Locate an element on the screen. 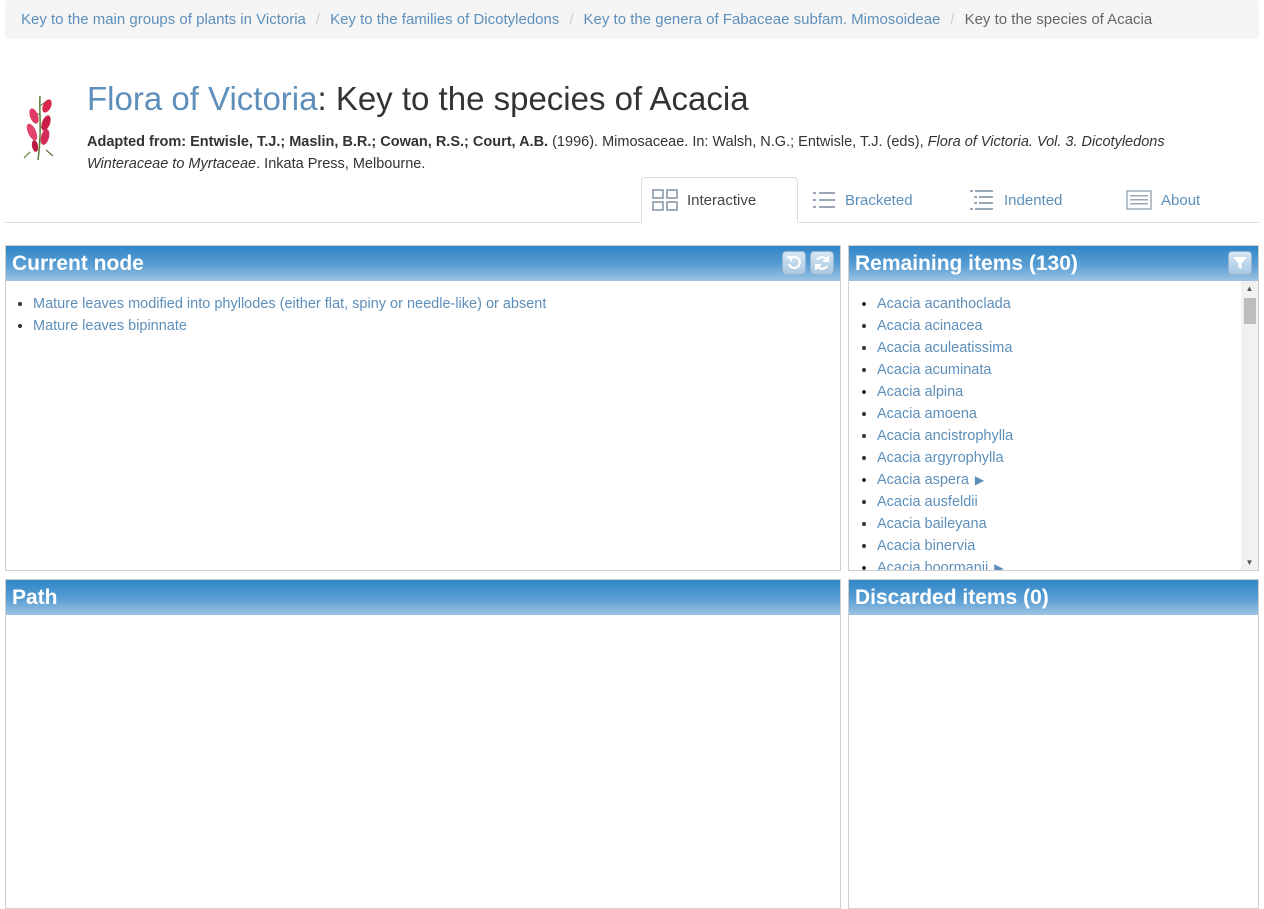 The height and width of the screenshot is (909, 1264). tab-indented-label: Indented is located at coordinates (1033, 200).